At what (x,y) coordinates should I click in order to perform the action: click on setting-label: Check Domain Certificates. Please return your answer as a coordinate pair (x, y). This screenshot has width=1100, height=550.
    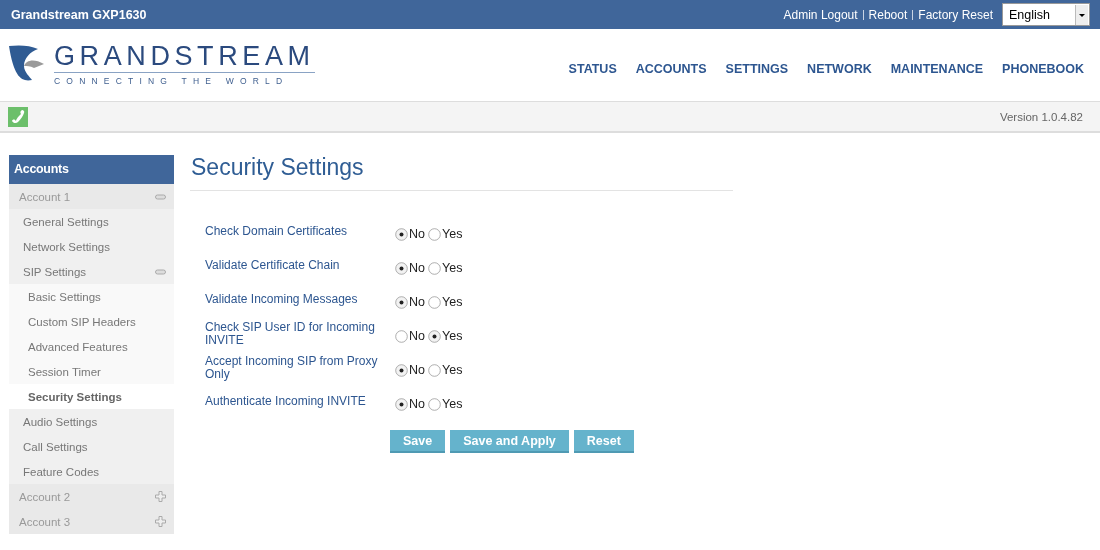
    Looking at the image, I should click on (277, 231).